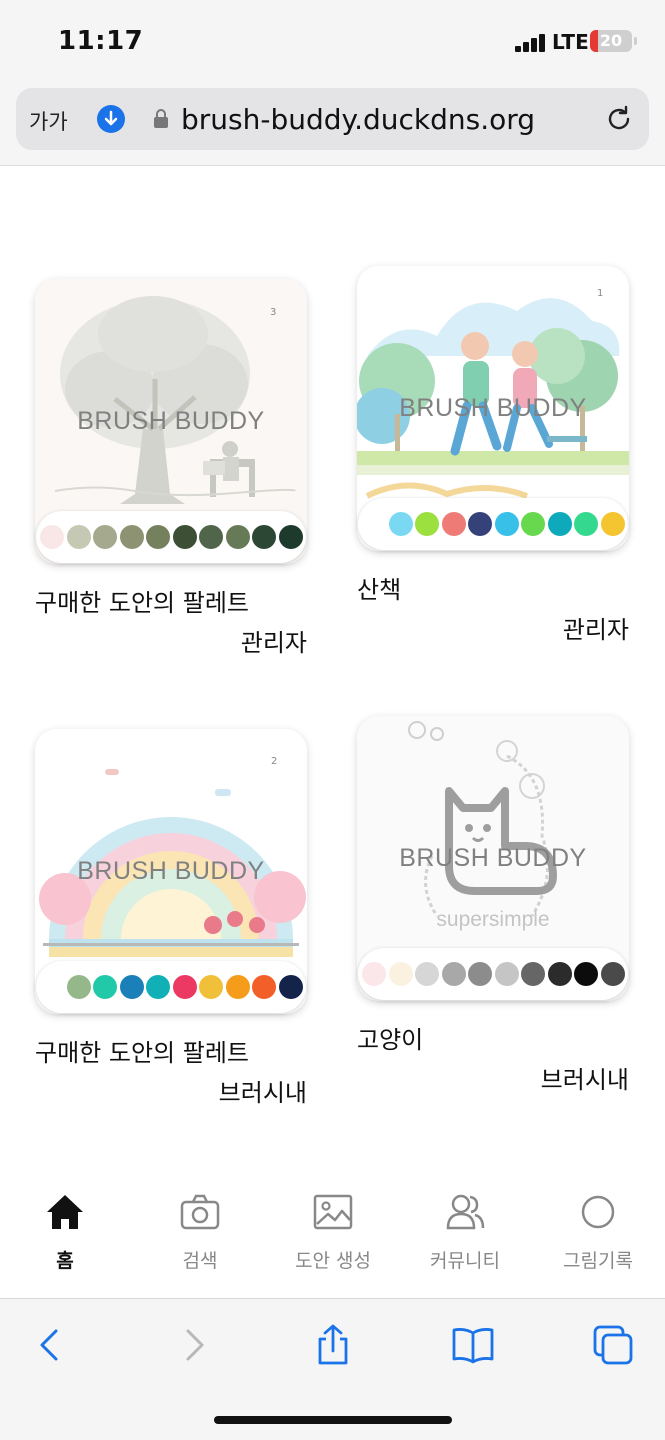  Describe the element at coordinates (48, 121) in the screenshot. I see `text-size-button: 가가` at that location.